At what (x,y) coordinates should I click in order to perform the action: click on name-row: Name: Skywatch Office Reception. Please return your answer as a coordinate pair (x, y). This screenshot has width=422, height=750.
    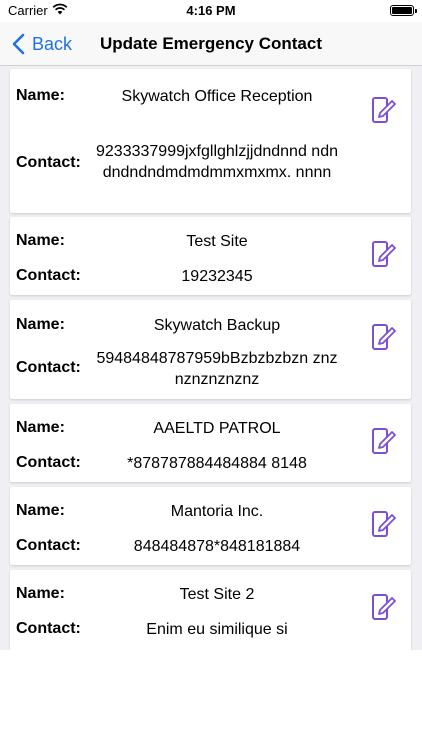
    Looking at the image, I should click on (185, 95).